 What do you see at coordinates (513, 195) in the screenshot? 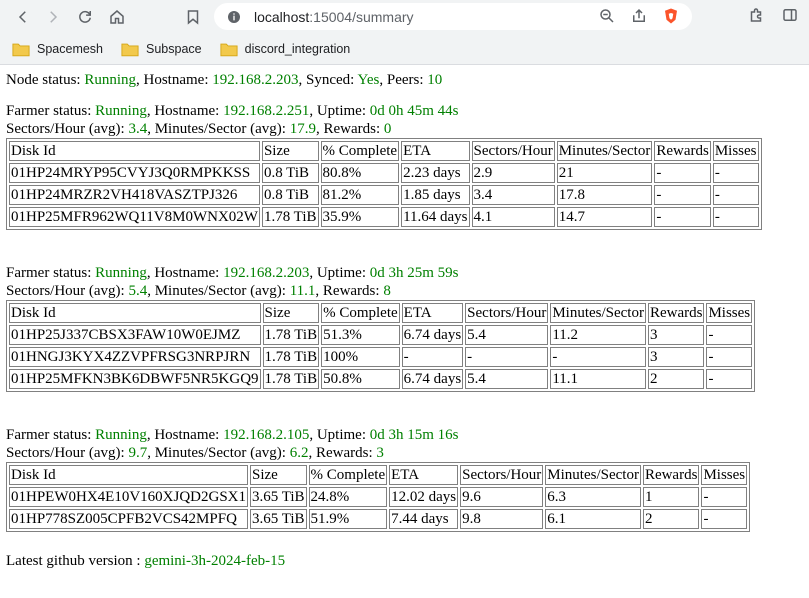
I see `table-cell: 3.4` at bounding box center [513, 195].